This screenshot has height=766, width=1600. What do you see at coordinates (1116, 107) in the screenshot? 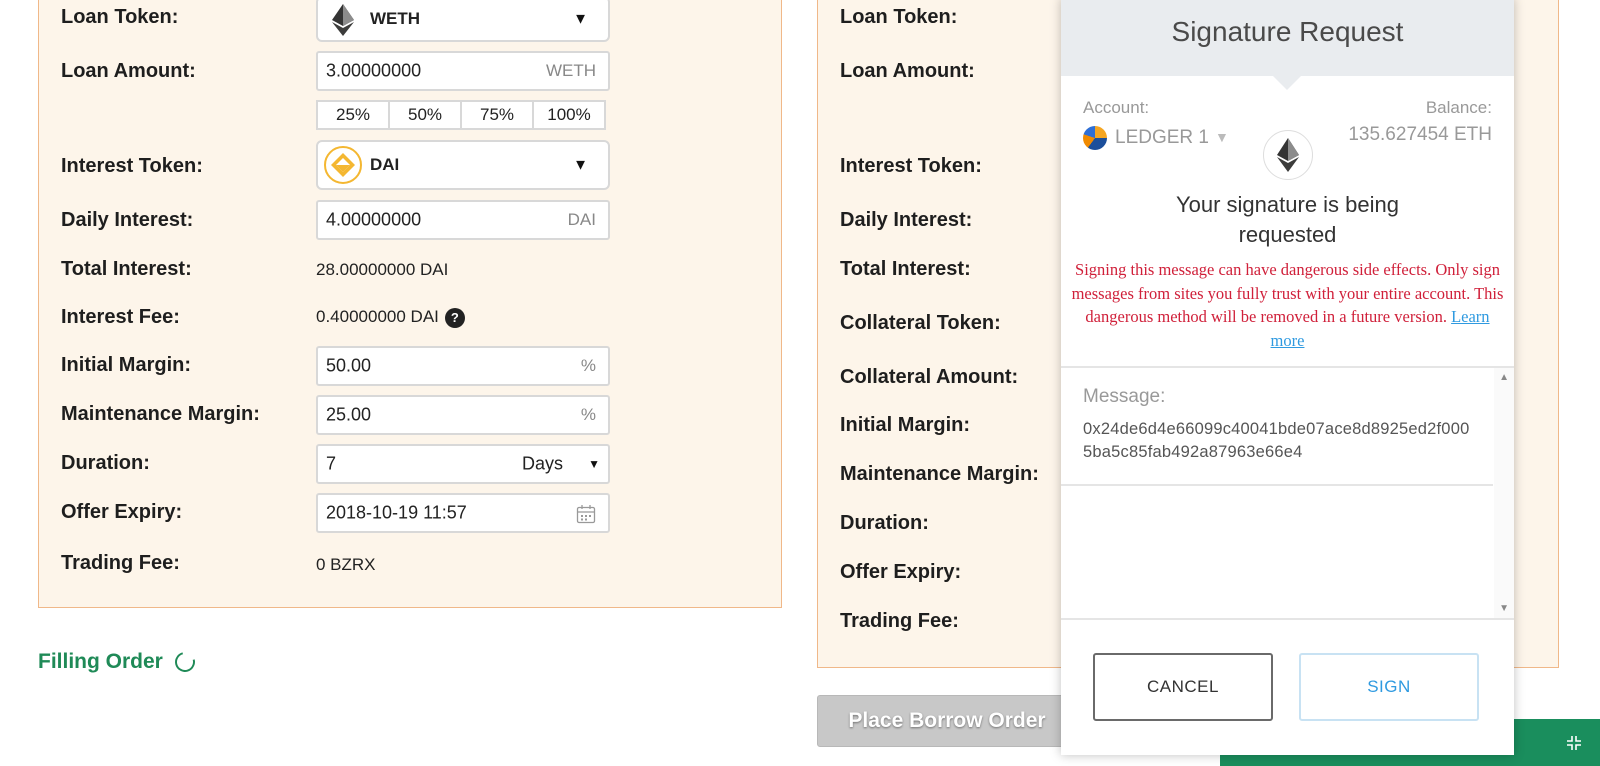
I see `account-label: Account:` at bounding box center [1116, 107].